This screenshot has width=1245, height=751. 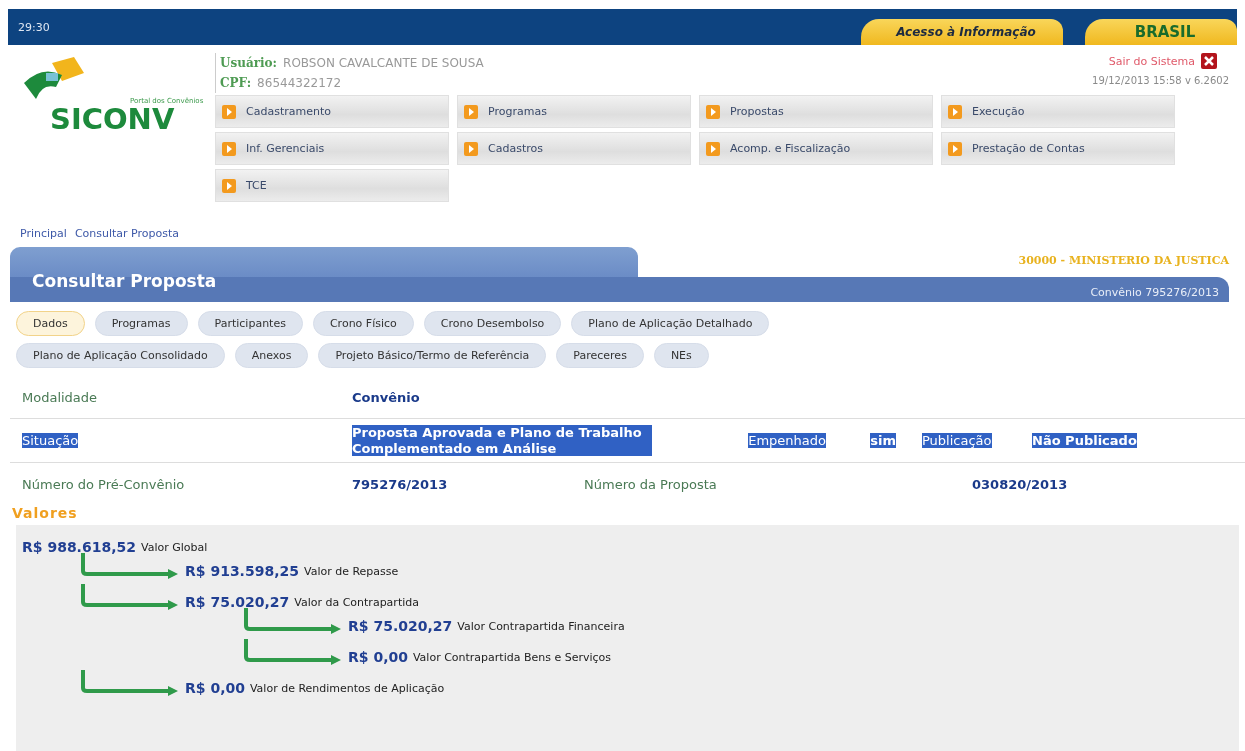 I want to click on value-label: Valor de Rendimentos de Aplicação, so click(x=347, y=689).